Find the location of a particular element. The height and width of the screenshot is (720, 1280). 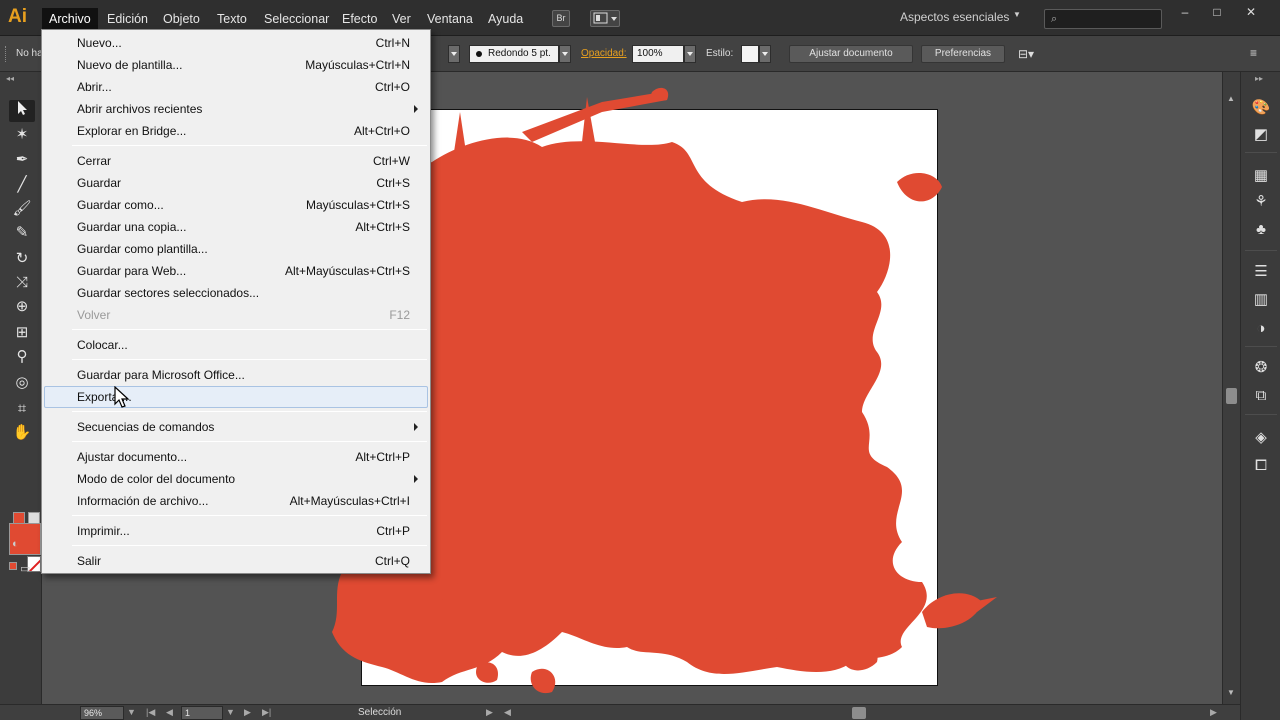

menu-ventana: Ventana is located at coordinates (450, 19).